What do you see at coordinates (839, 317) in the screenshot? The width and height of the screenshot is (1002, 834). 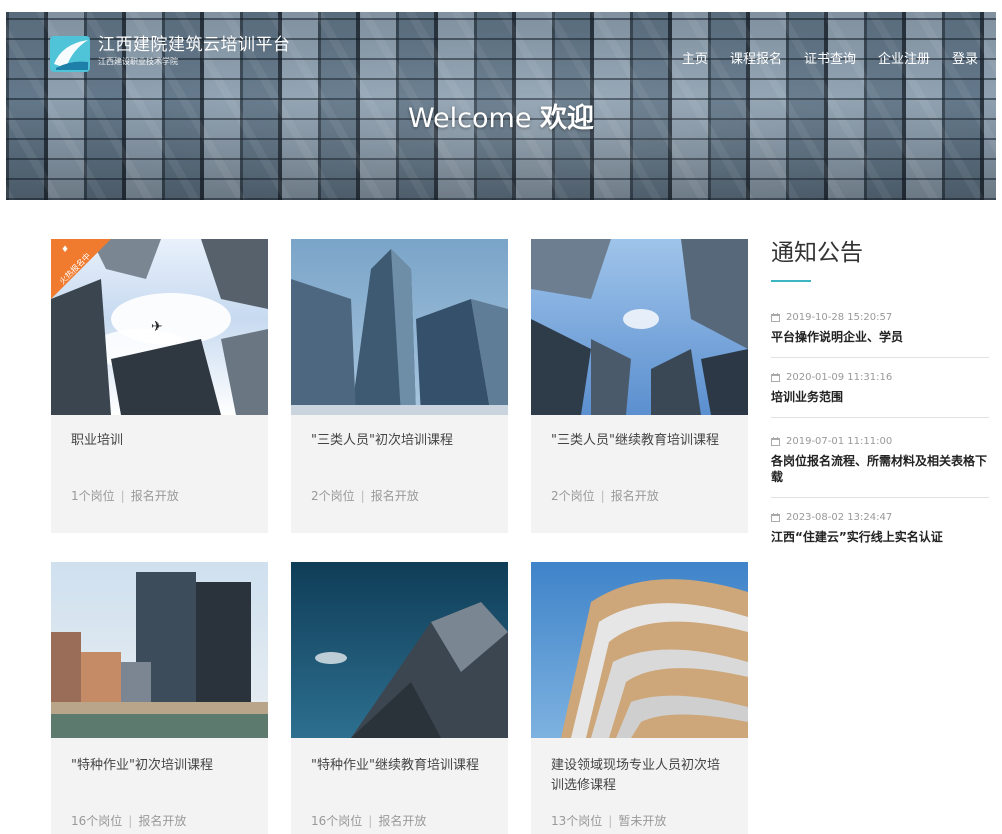 I see `notice-date-text: 2019-10-28 15:20:57` at bounding box center [839, 317].